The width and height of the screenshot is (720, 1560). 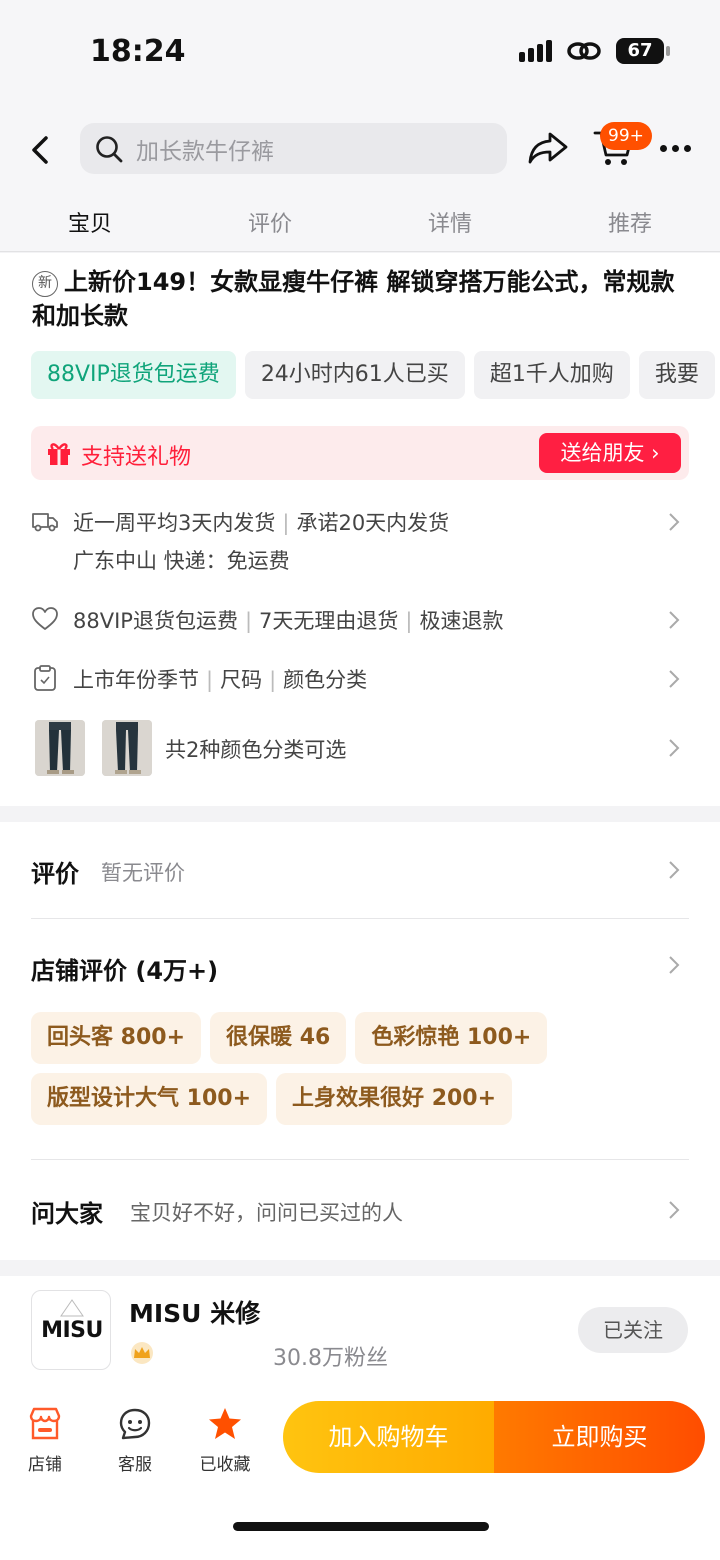 I want to click on tab-item: 宝贝, so click(x=90, y=225).